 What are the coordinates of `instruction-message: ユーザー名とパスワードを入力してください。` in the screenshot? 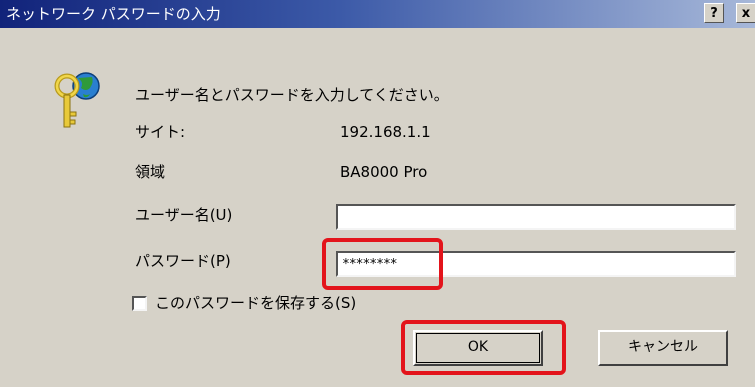 It's located at (292, 95).